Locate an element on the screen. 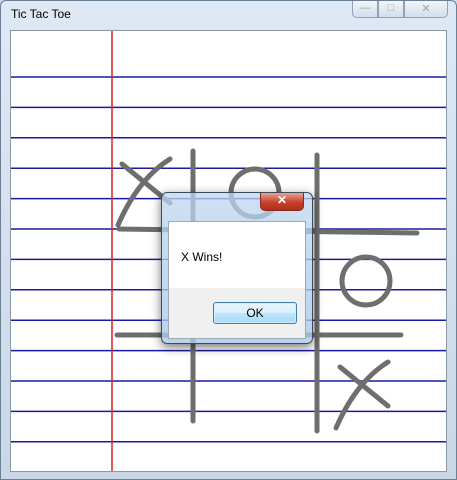 This screenshot has width=457, height=480. dialog-message-area: X Wins! is located at coordinates (237, 255).